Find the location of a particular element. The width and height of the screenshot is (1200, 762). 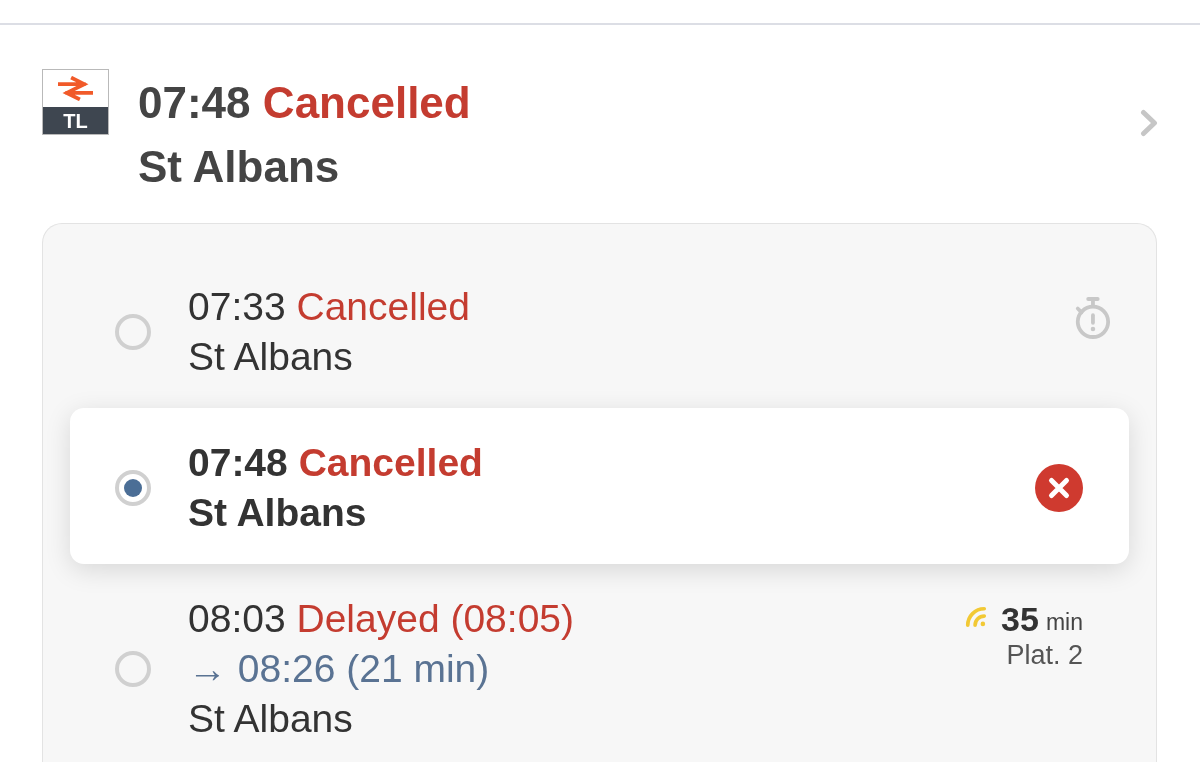

double-arrow-icon is located at coordinates (75, 88).